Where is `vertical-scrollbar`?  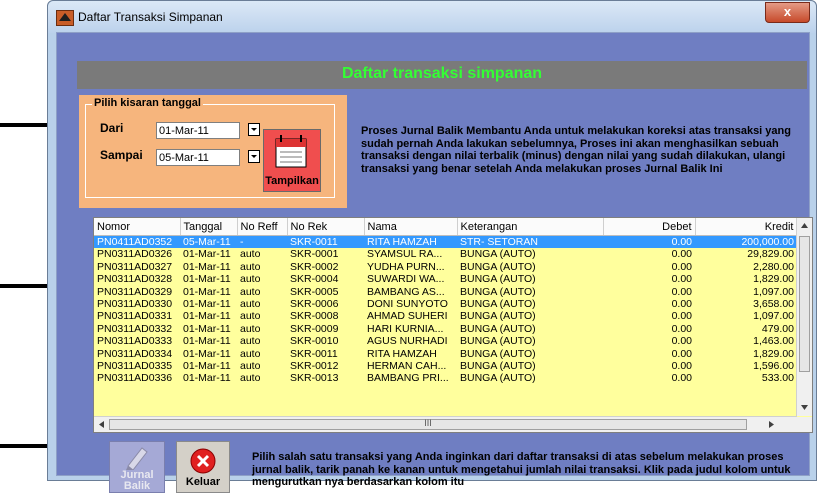
vertical-scrollbar is located at coordinates (804, 317).